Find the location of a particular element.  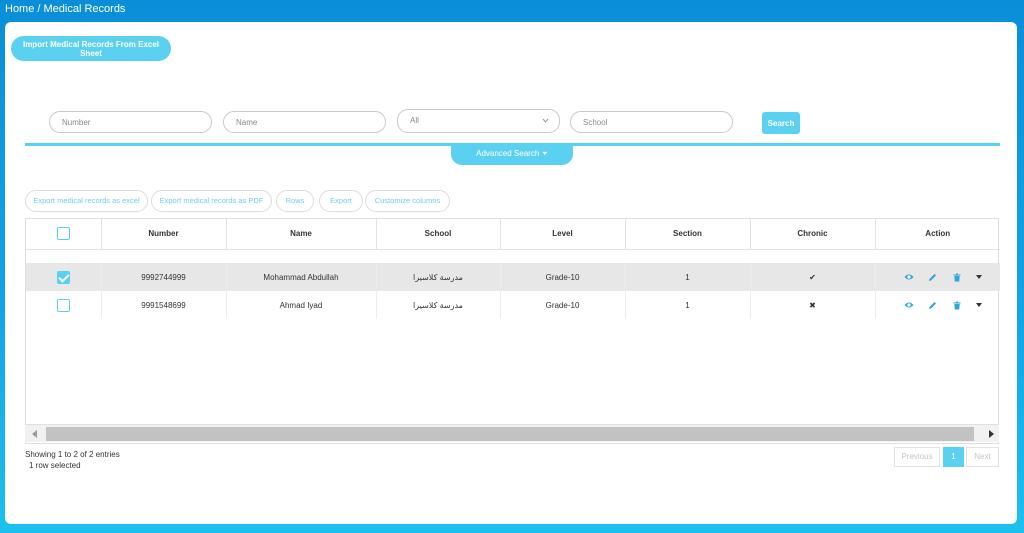

cell-name: Ahmad Iyad is located at coordinates (301, 305).